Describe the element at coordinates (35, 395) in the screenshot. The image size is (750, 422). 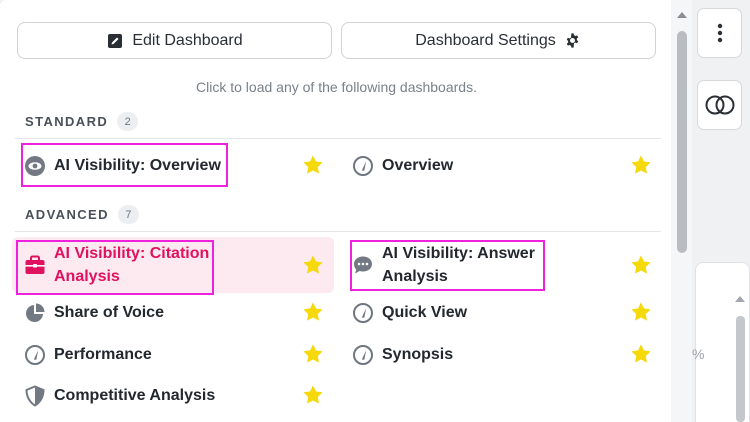
I see `shield-icon` at that location.